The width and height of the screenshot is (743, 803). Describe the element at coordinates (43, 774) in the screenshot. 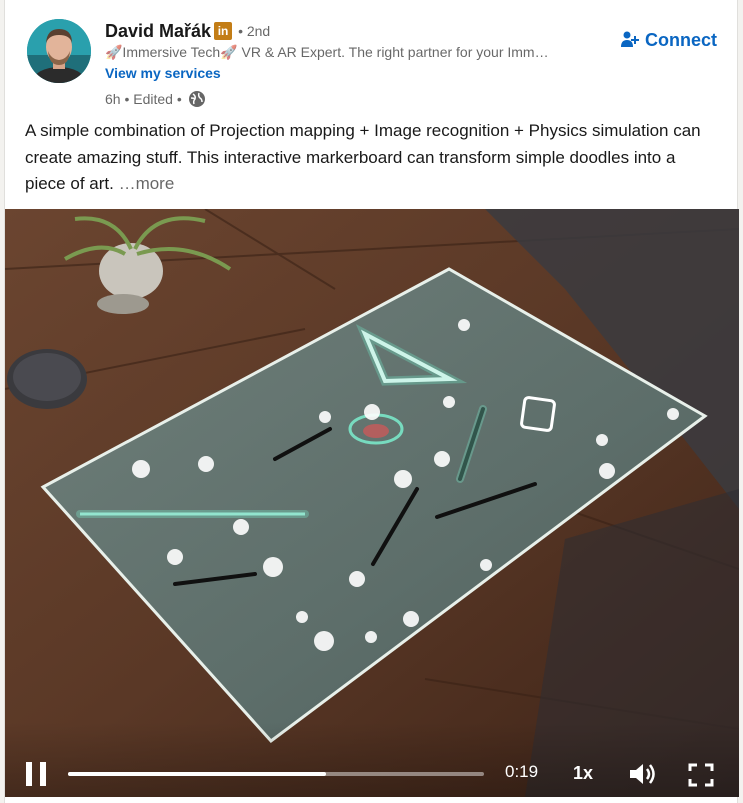

I see `pause-icon-bar` at that location.